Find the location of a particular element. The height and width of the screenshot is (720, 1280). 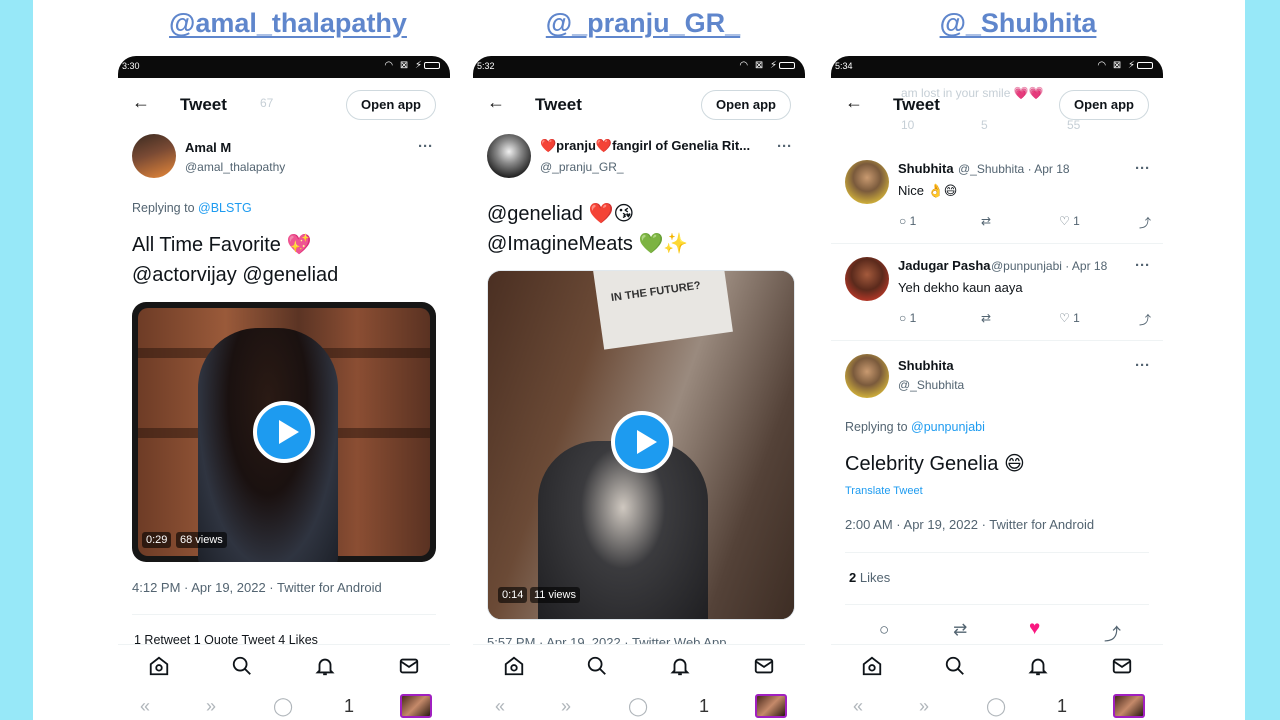

reply-icon: ○ is located at coordinates (884, 630).